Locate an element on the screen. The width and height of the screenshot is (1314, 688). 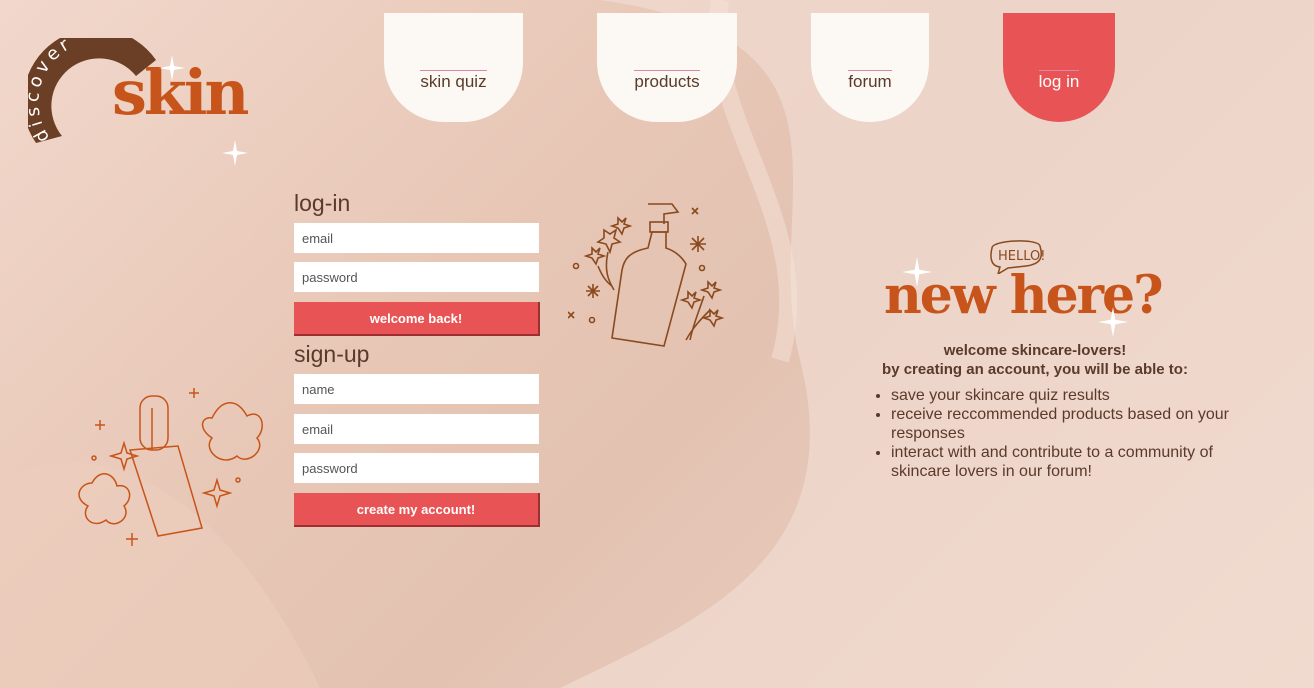
signup-password-input is located at coordinates (416, 468).